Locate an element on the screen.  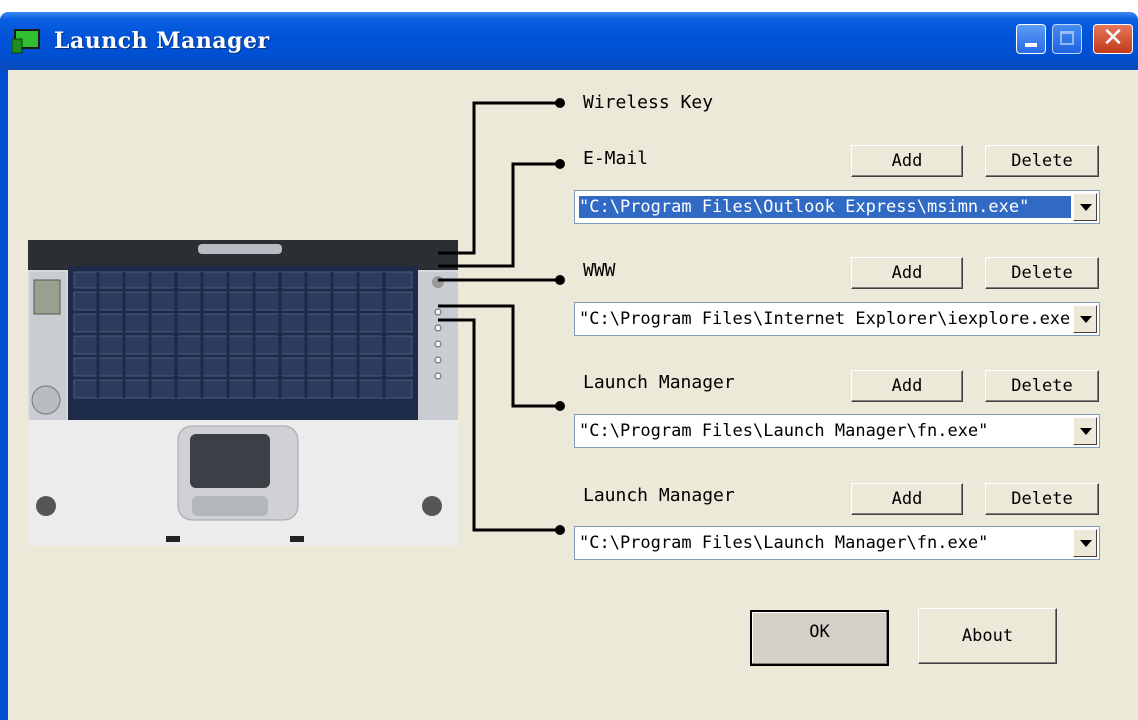
ok-button: OK is located at coordinates (819, 638).